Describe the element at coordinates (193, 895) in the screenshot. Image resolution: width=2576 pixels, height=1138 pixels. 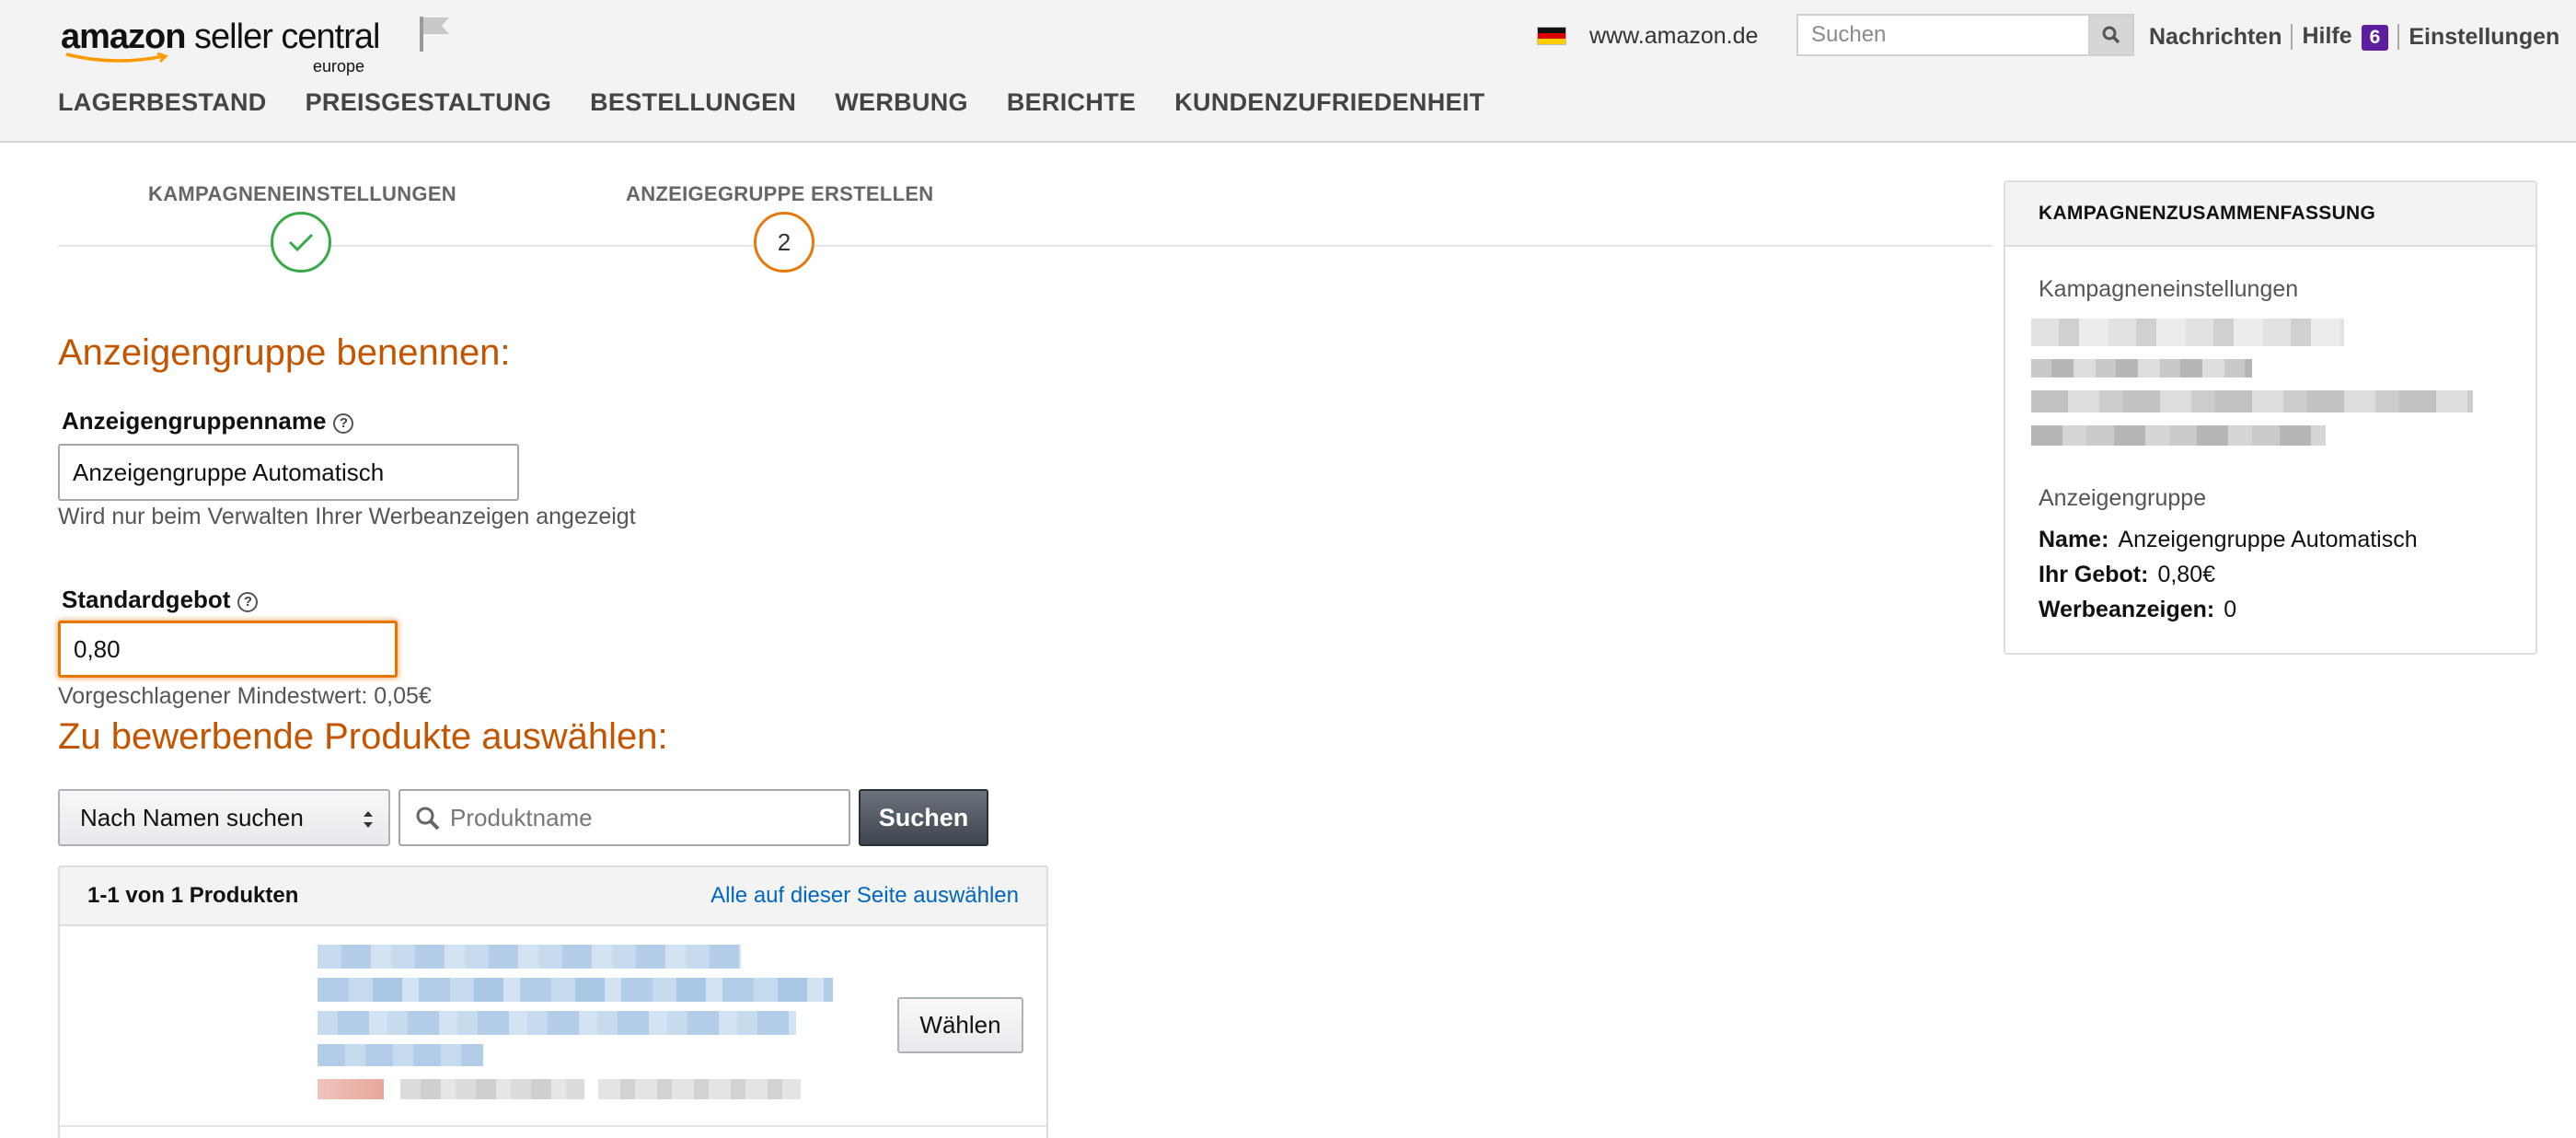
I see `results-count: 1-1 von 1 Produkten` at that location.